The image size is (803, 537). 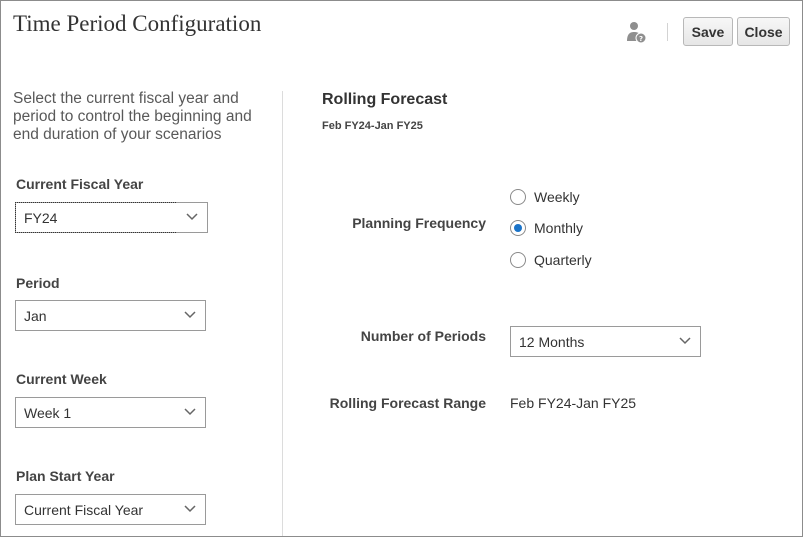 What do you see at coordinates (763, 31) in the screenshot?
I see `close-button: Close` at bounding box center [763, 31].